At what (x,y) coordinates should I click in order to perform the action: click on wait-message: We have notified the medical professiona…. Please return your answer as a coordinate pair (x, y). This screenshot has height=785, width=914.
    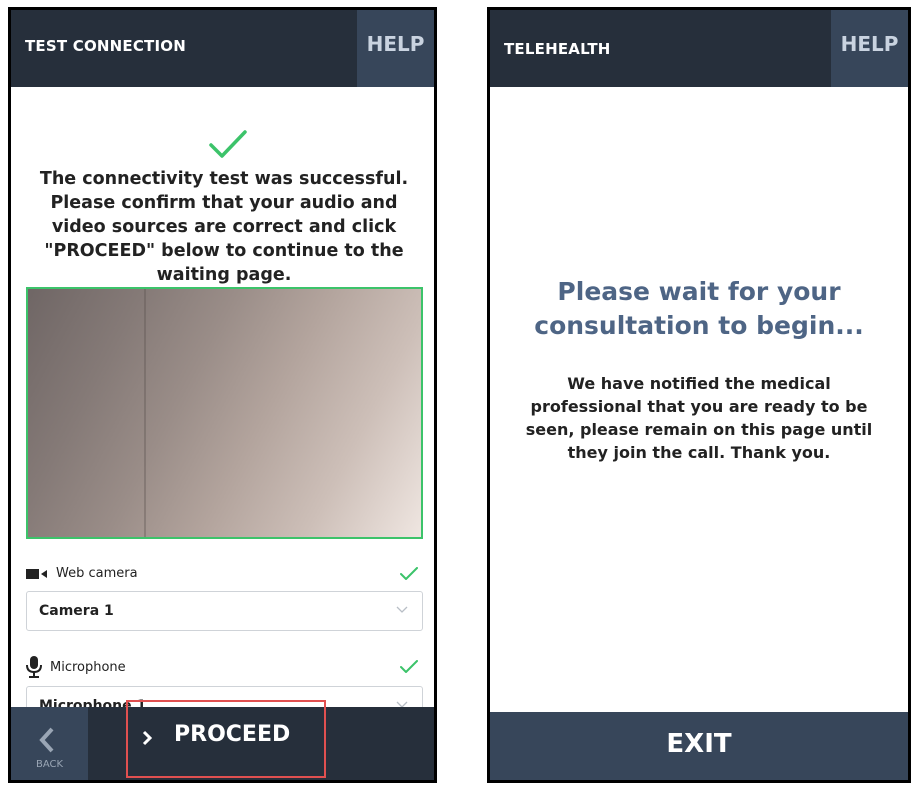
    Looking at the image, I should click on (699, 418).